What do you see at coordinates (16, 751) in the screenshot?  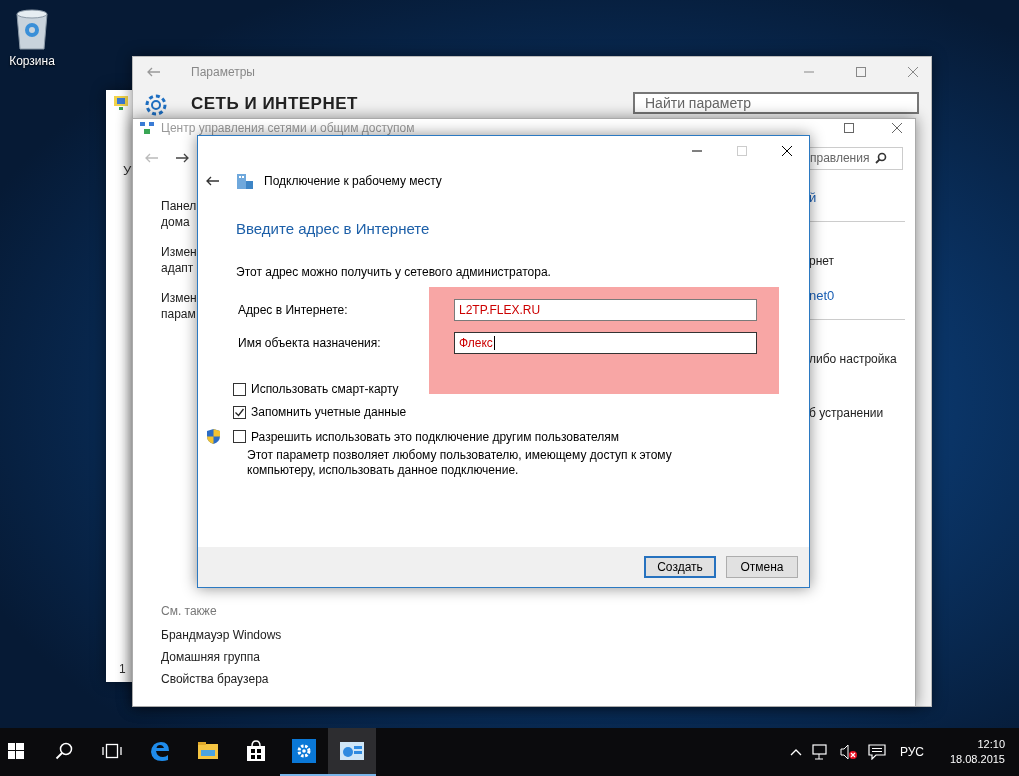 I see `windows-logo-icon` at bounding box center [16, 751].